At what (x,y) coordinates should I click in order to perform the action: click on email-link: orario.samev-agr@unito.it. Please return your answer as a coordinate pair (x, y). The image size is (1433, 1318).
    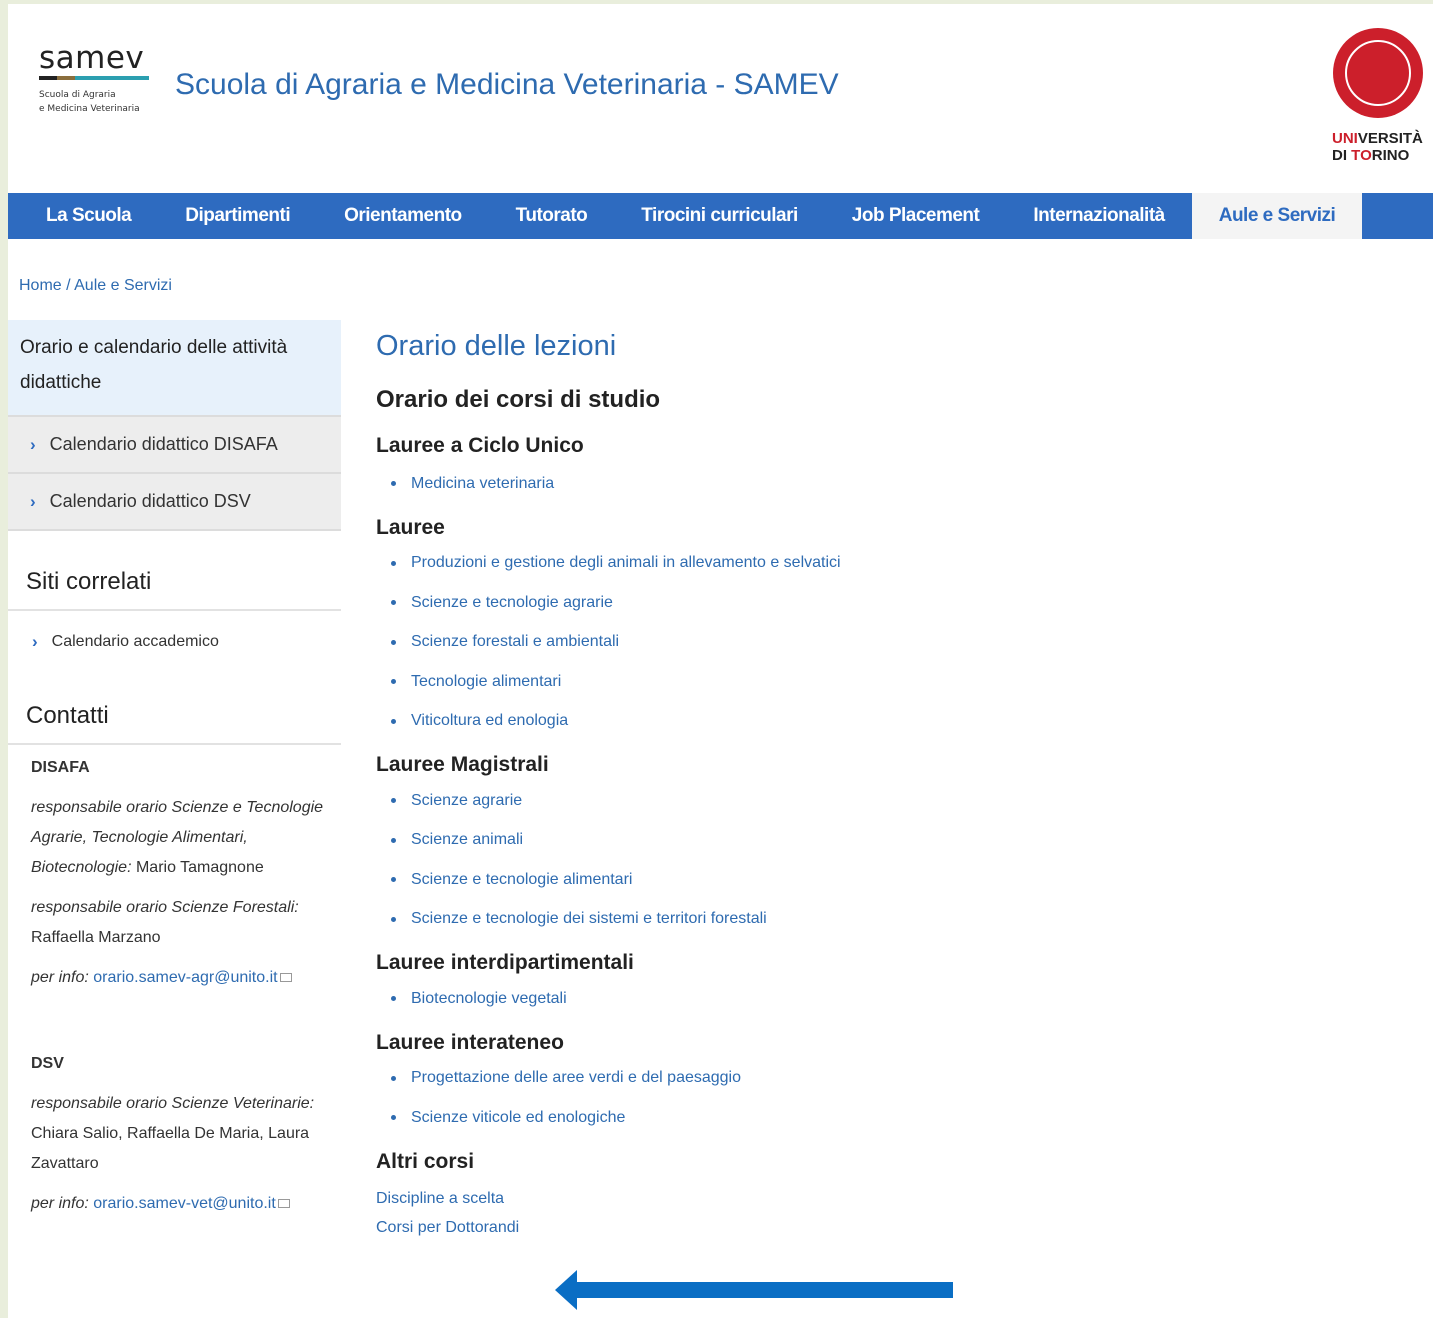
    Looking at the image, I should click on (185, 977).